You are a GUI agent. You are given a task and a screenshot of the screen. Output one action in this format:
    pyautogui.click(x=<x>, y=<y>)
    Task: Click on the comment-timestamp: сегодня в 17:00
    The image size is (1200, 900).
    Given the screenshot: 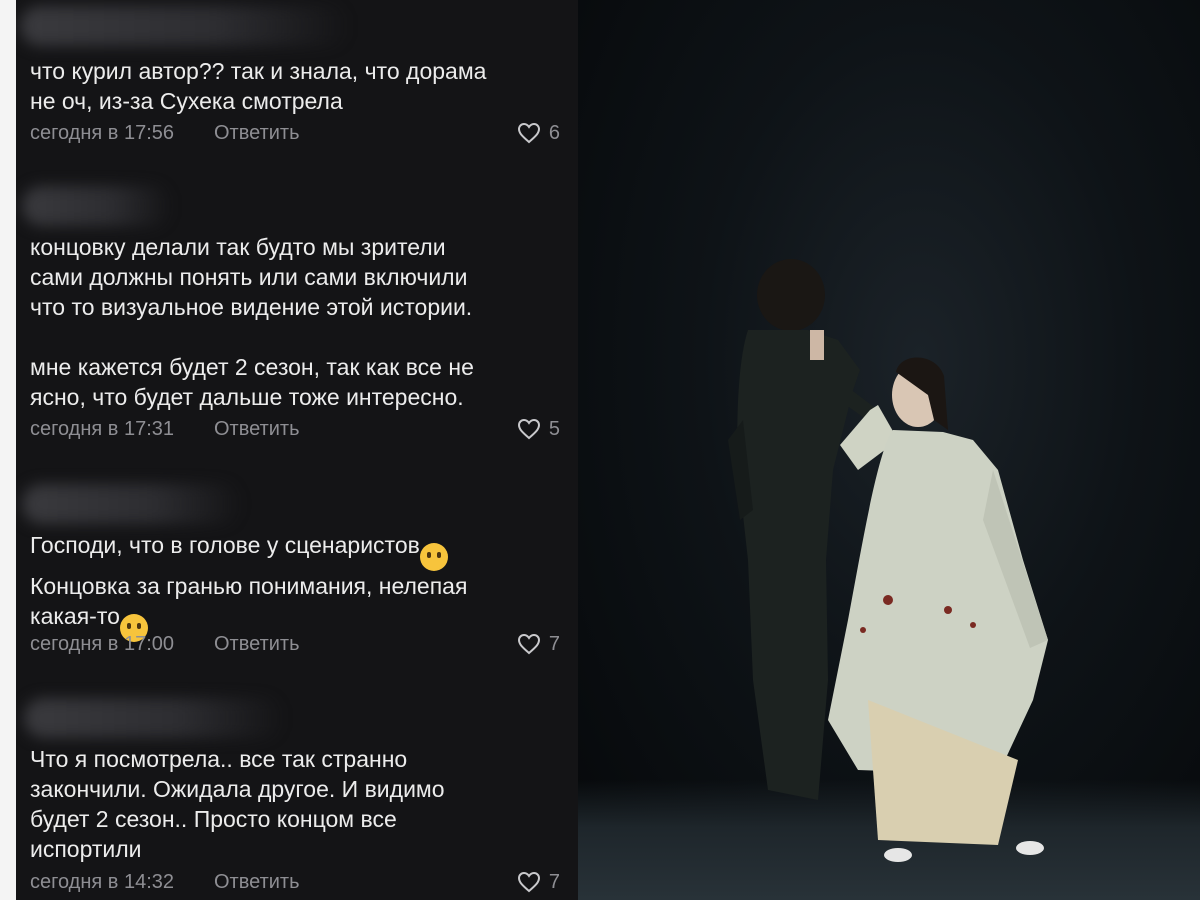 What is the action you would take?
    pyautogui.click(x=102, y=644)
    